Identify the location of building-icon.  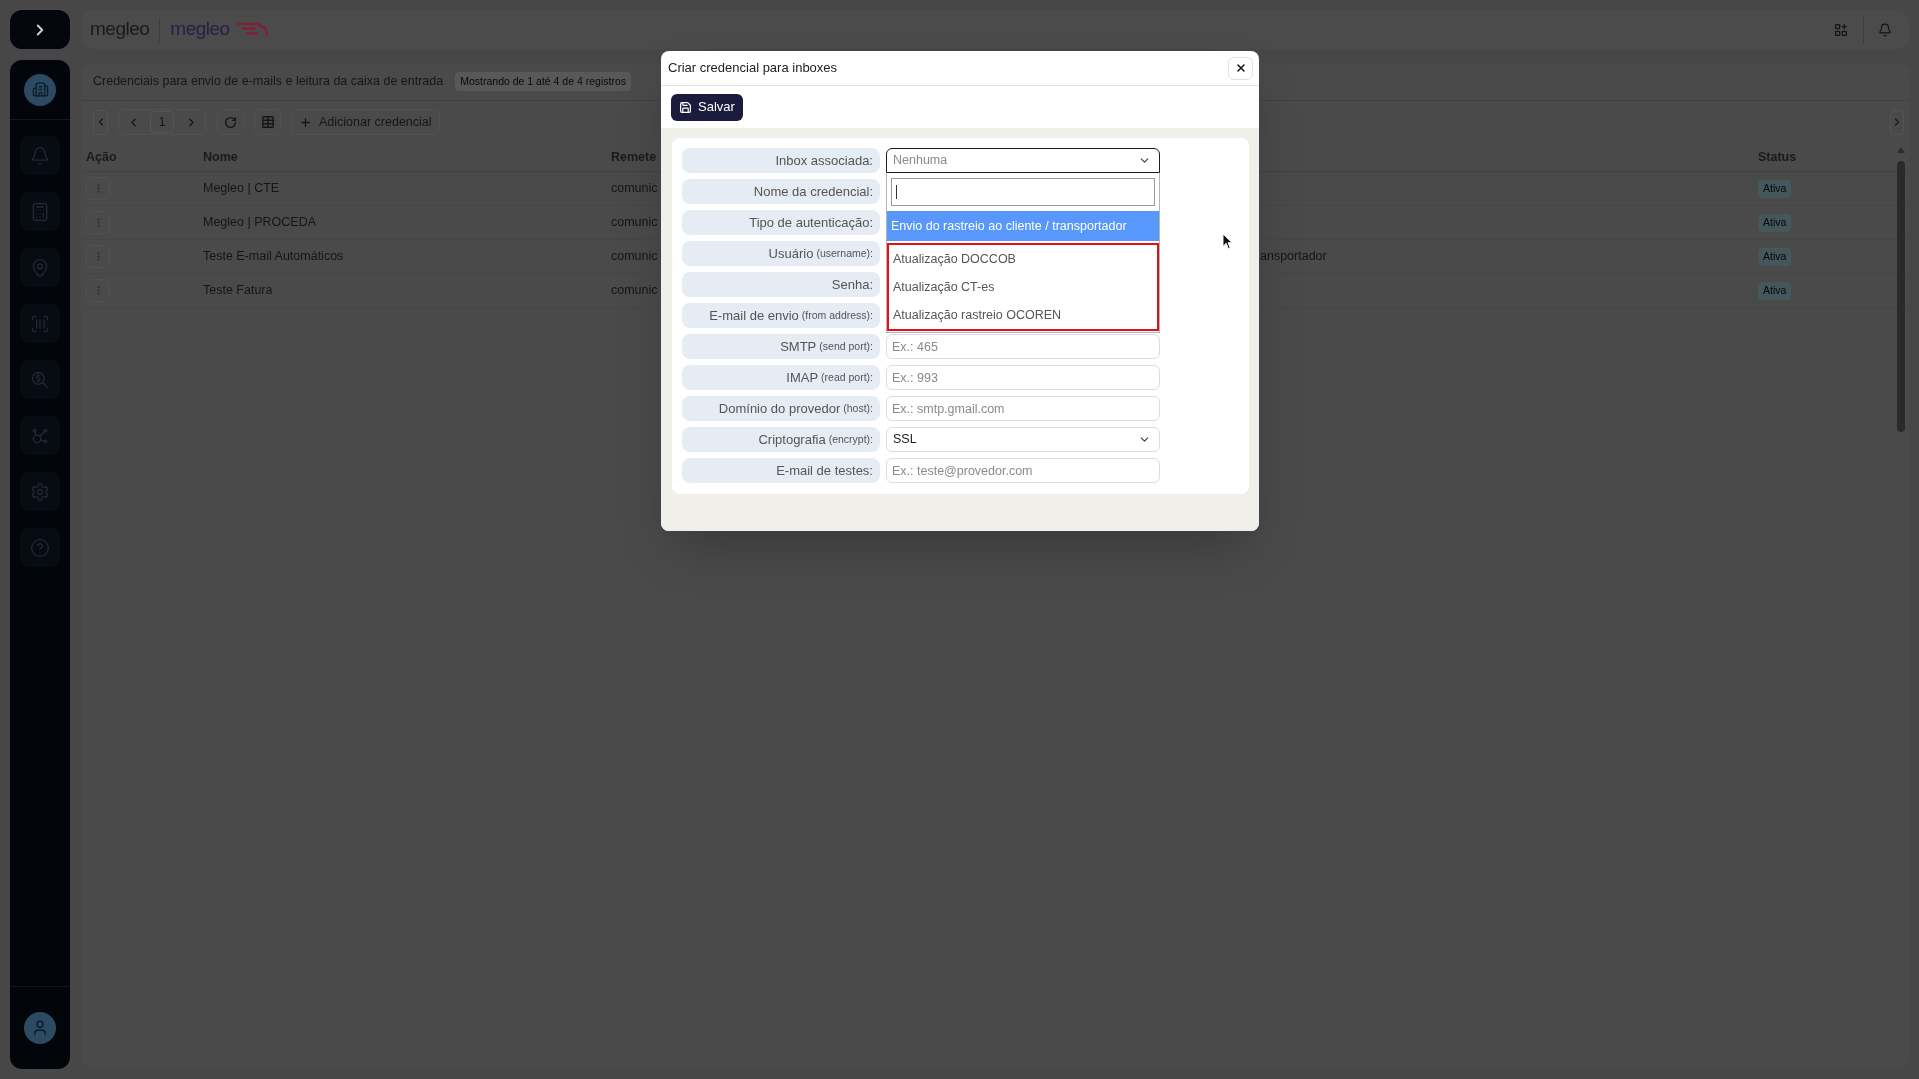
(40, 89).